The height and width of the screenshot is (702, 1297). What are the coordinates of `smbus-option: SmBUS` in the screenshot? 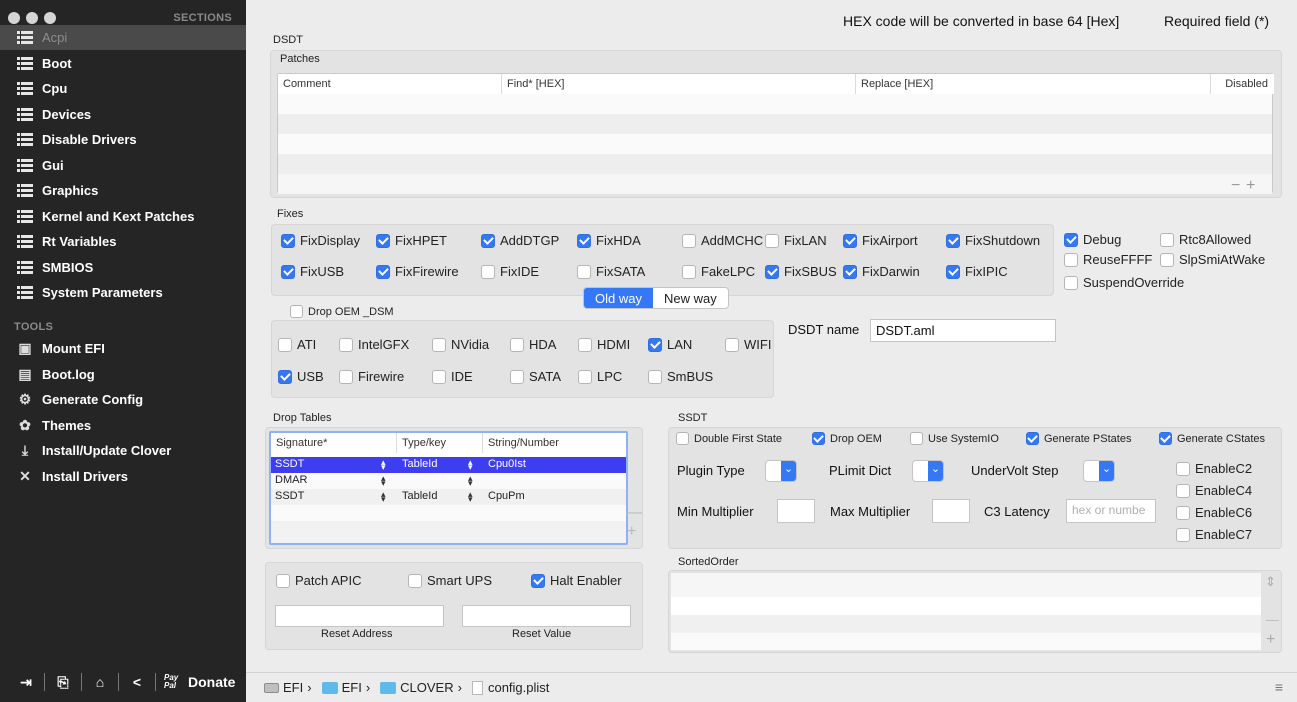 It's located at (680, 376).